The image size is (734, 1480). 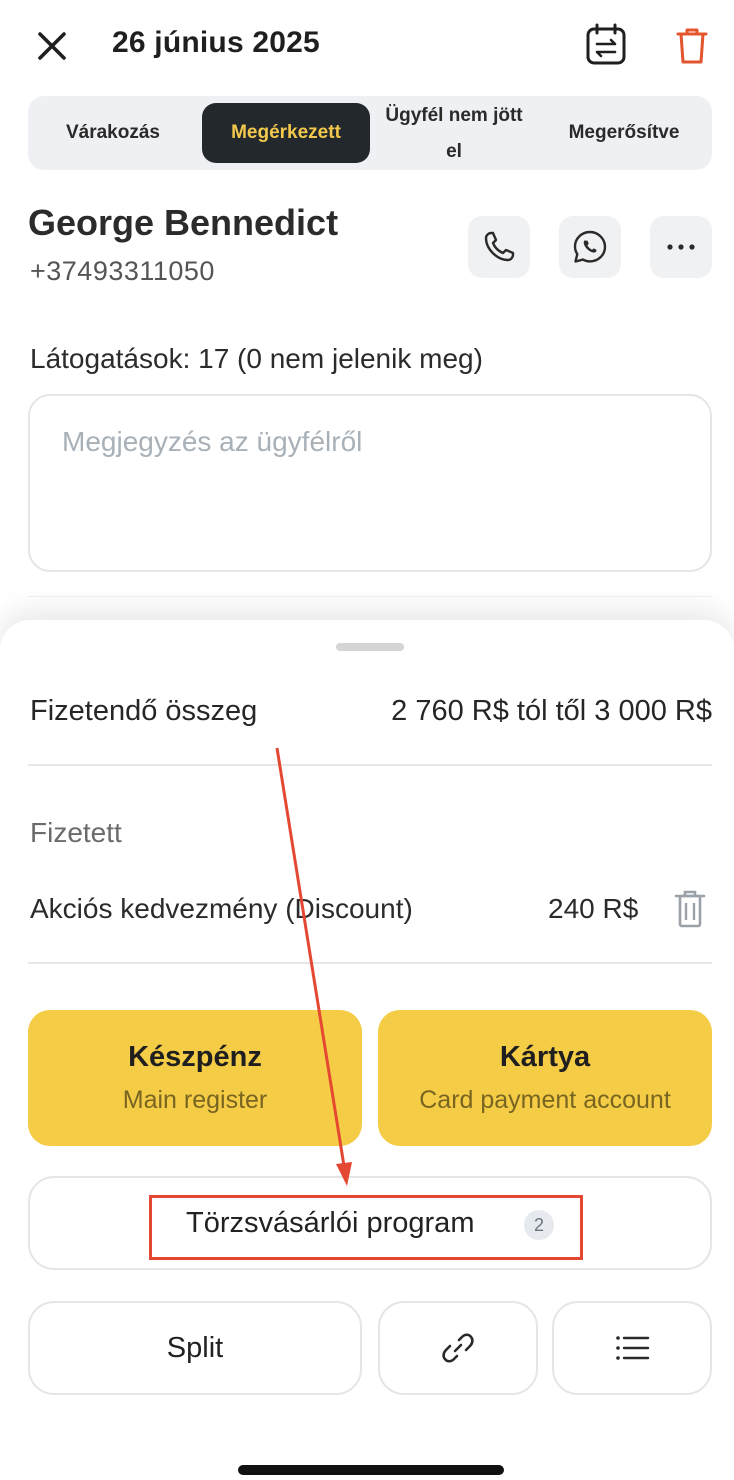 I want to click on tab-arrived: Megérkezett, so click(x=286, y=133).